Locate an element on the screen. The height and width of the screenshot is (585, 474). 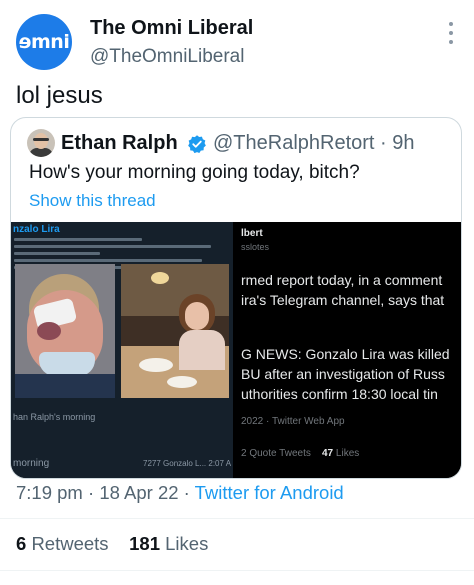
restaurant-woman-photo is located at coordinates (175, 331).